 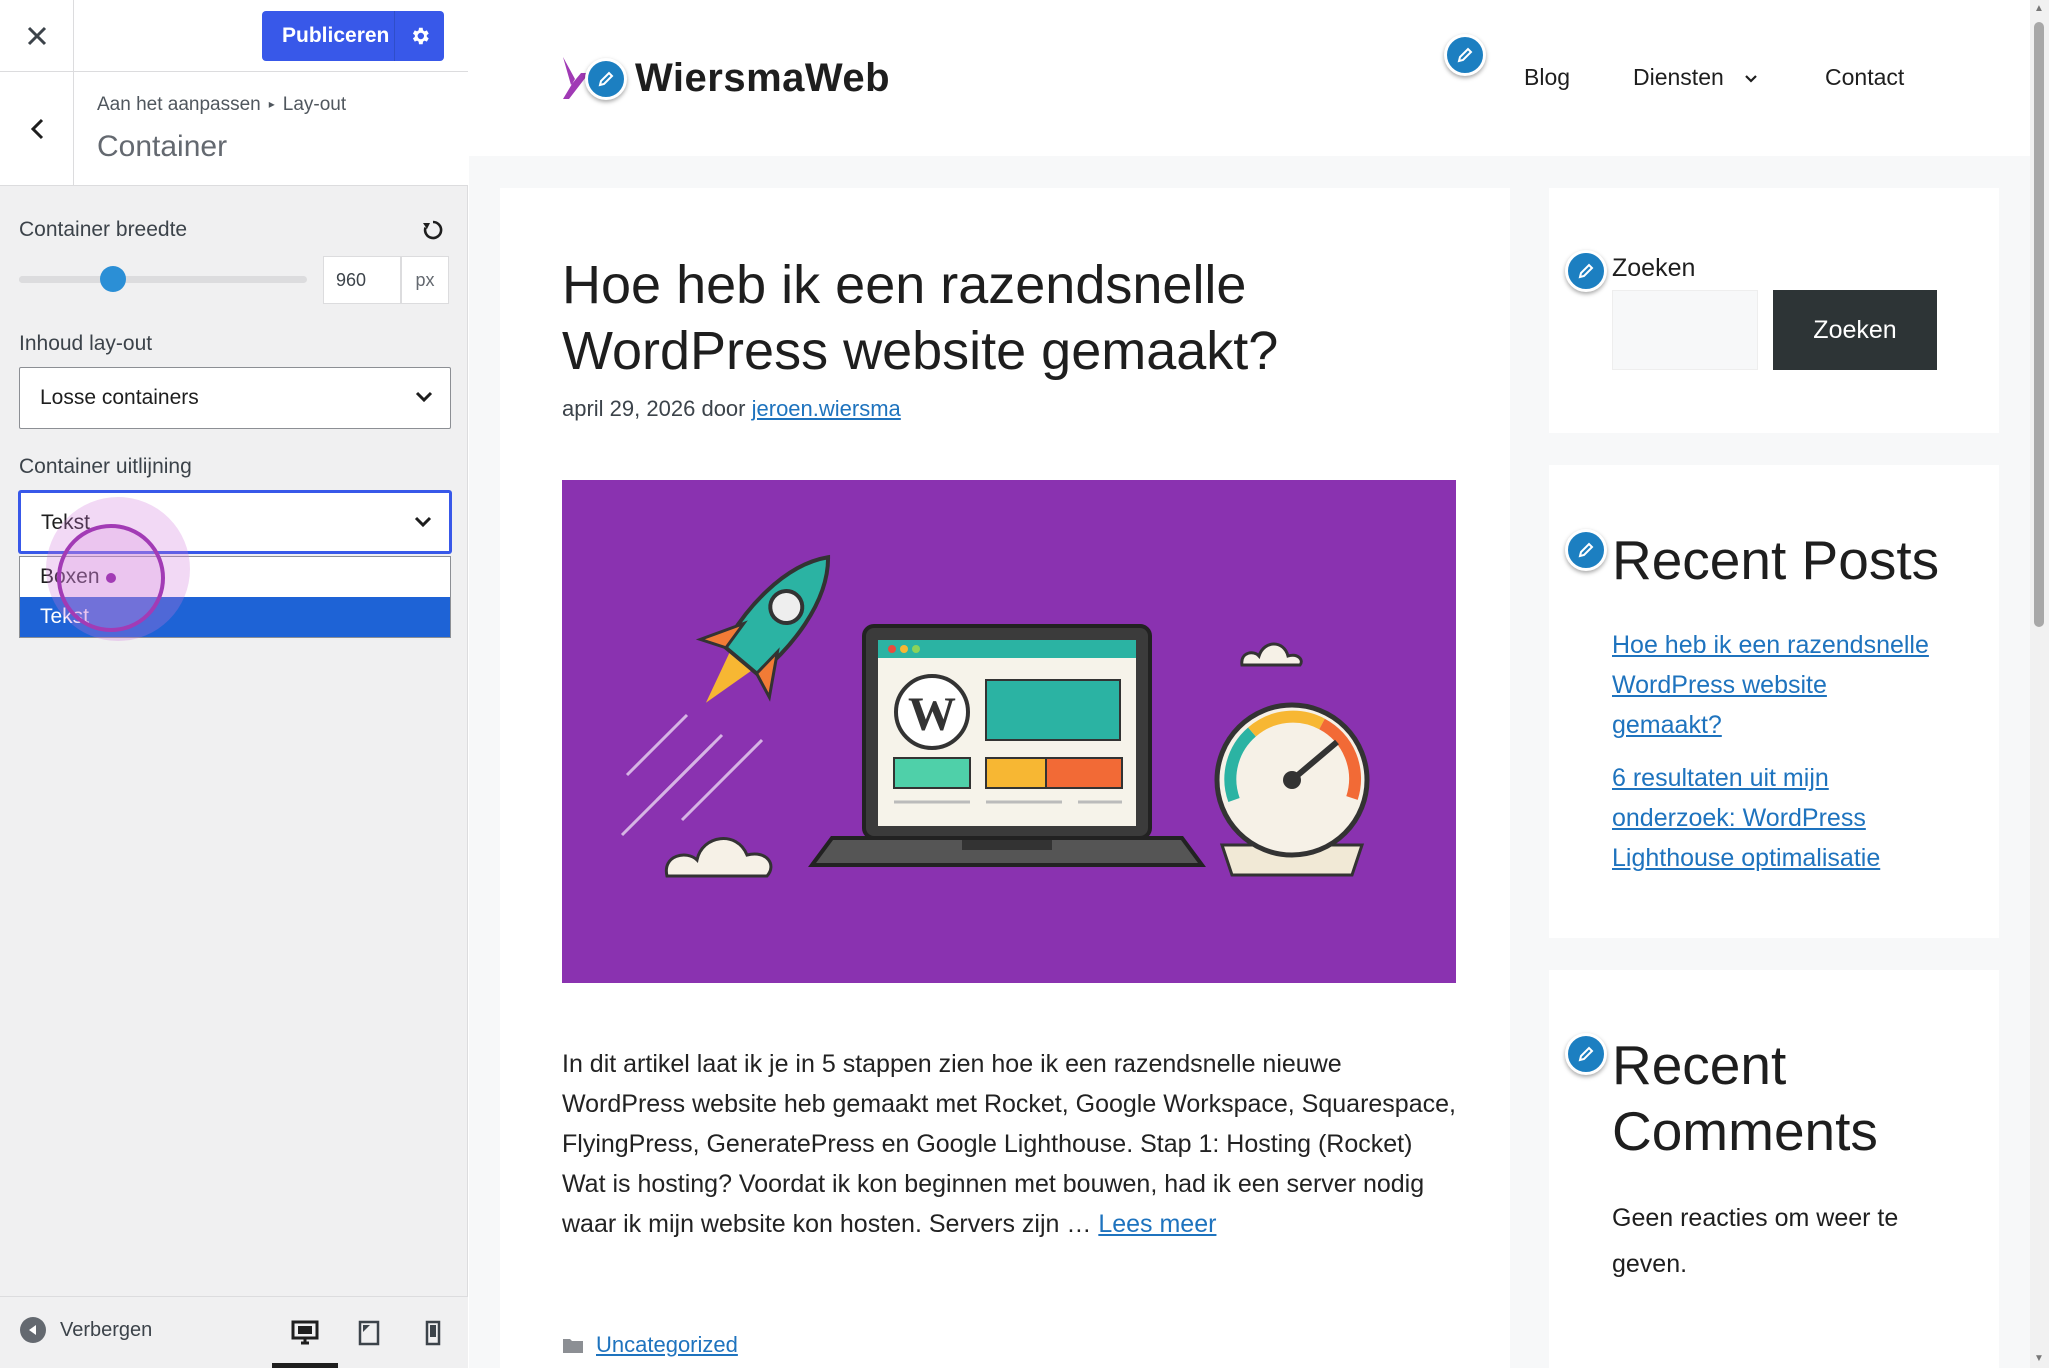 I want to click on dropdown-option-boxen: Boxen, so click(x=235, y=577).